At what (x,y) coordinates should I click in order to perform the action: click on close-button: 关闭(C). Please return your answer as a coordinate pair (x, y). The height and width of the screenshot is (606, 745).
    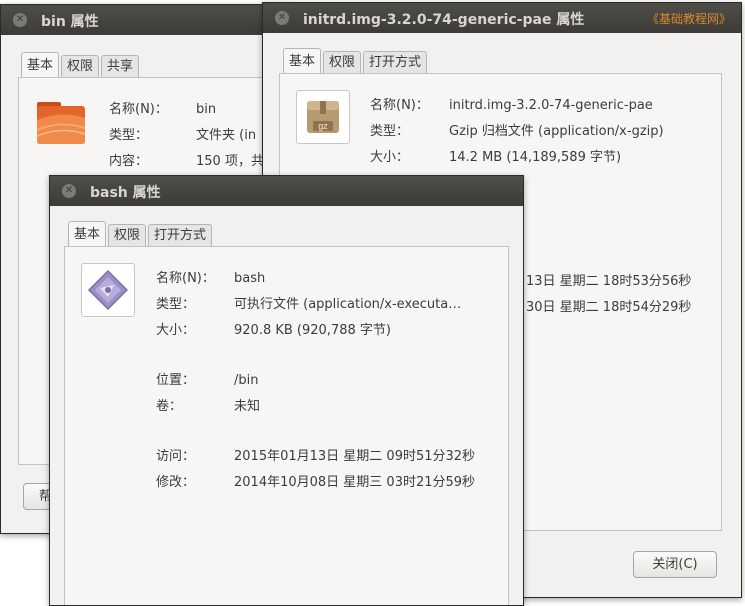
    Looking at the image, I should click on (675, 564).